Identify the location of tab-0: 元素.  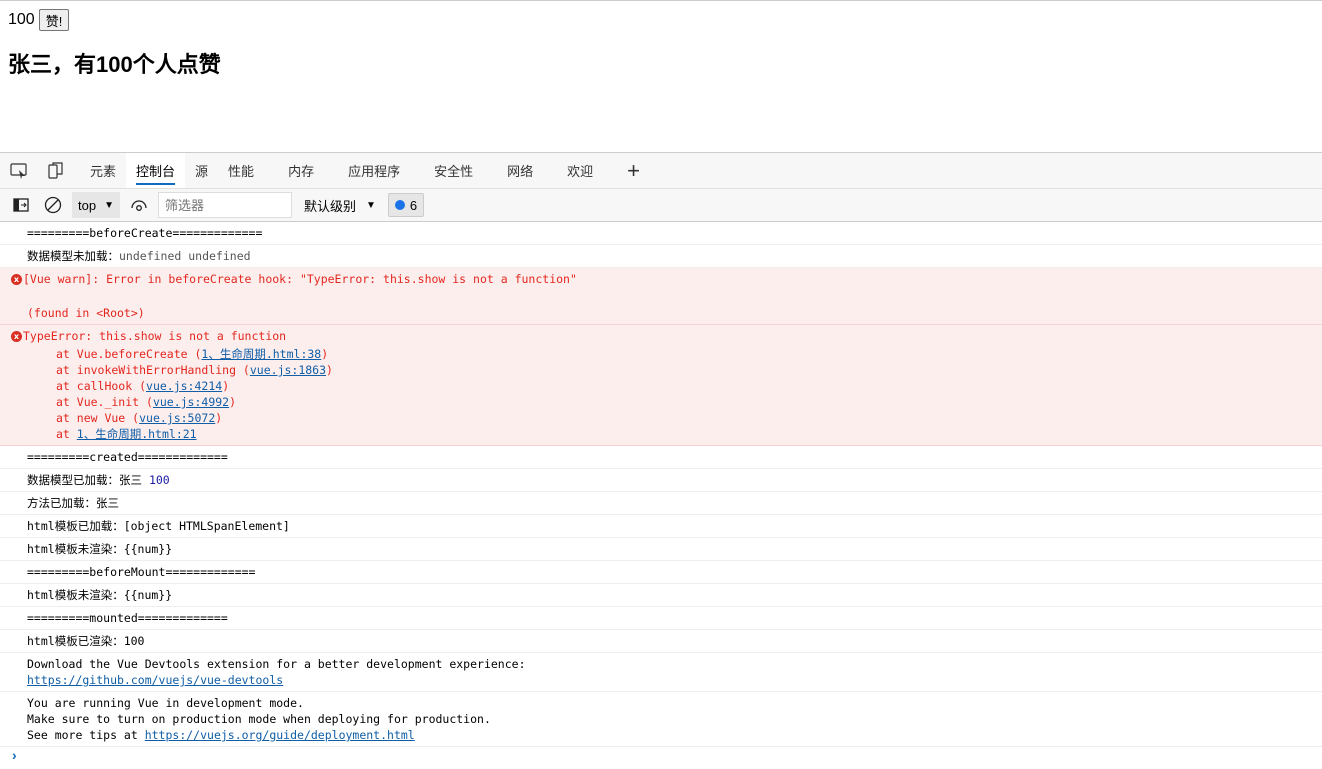
(103, 170).